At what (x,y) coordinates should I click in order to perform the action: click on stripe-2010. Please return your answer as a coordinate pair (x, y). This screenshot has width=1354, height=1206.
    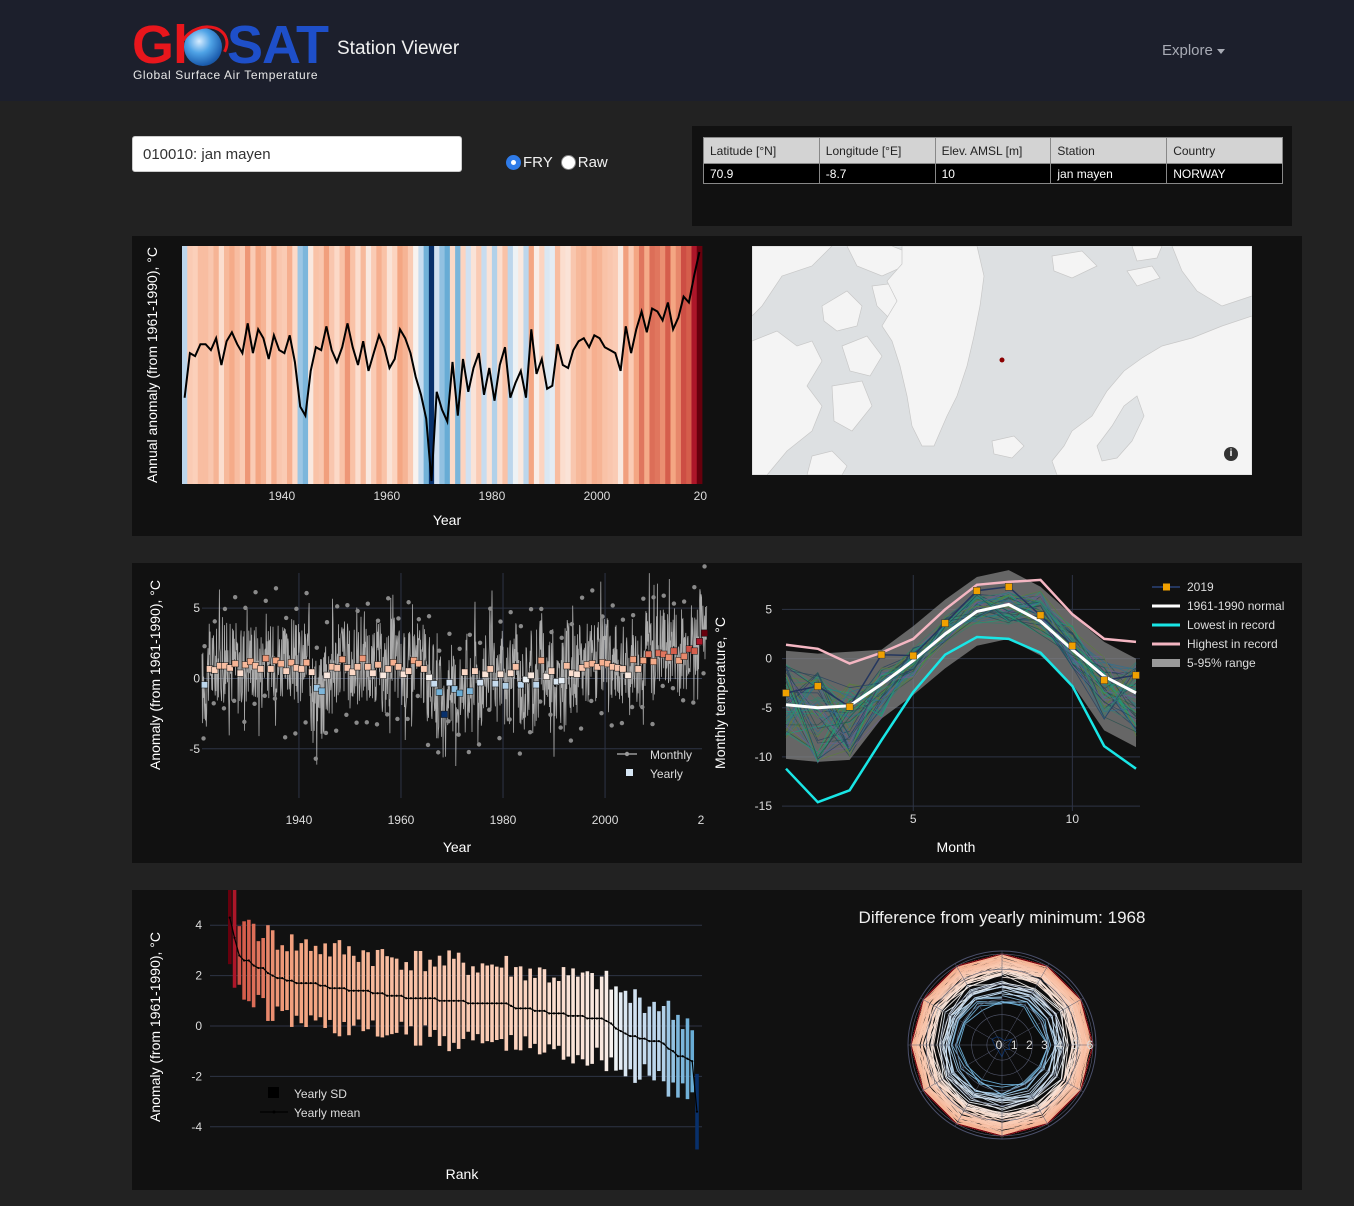
    Looking at the image, I should click on (652, 365).